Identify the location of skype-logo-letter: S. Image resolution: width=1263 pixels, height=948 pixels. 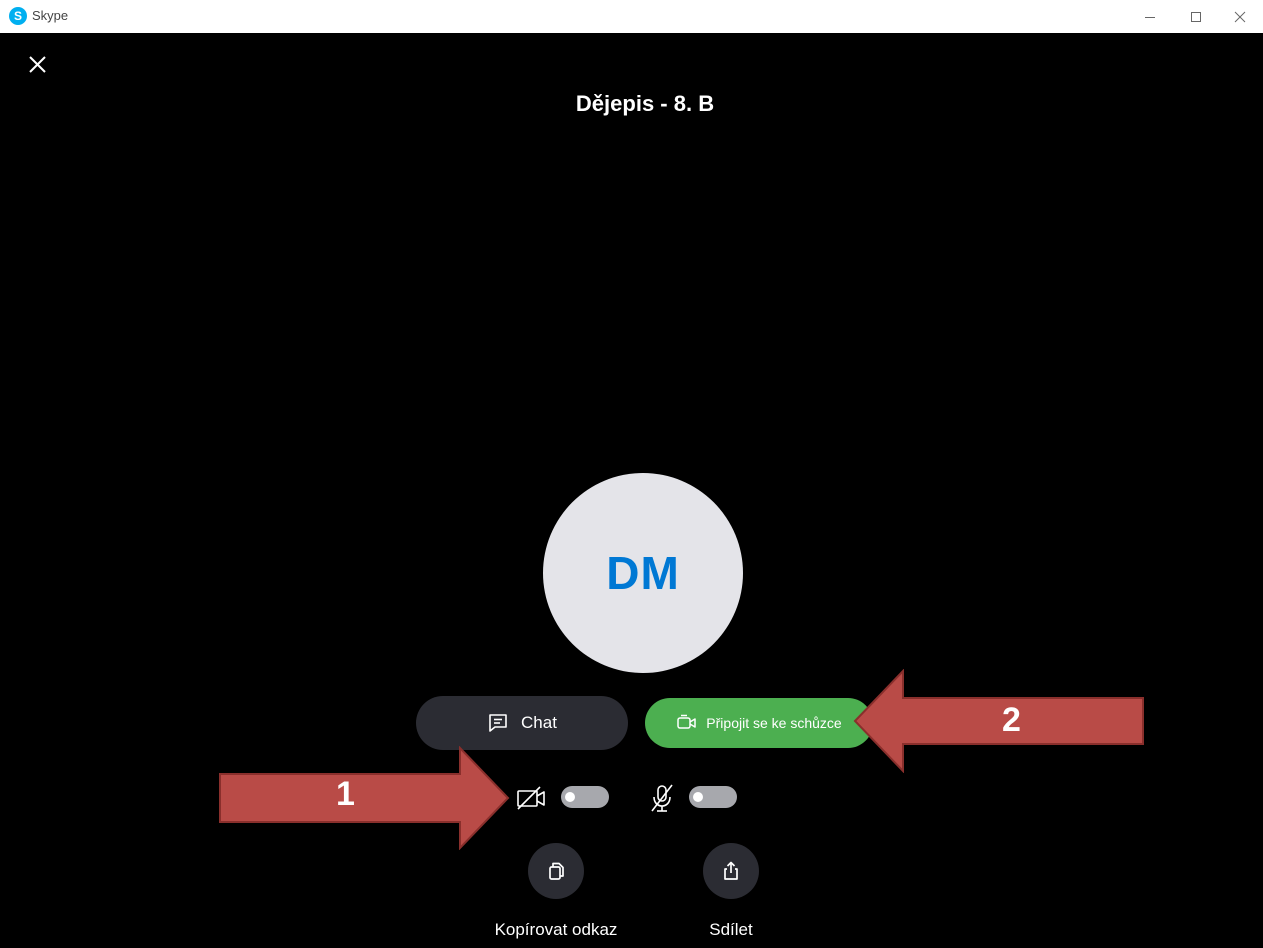
(17, 16).